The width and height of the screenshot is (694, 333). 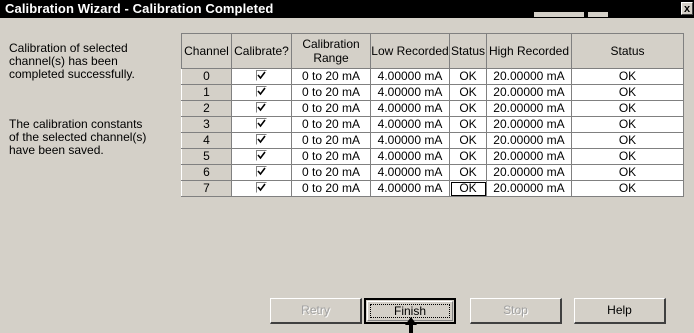 I want to click on header-calibrate: Calibrate?, so click(x=261, y=51).